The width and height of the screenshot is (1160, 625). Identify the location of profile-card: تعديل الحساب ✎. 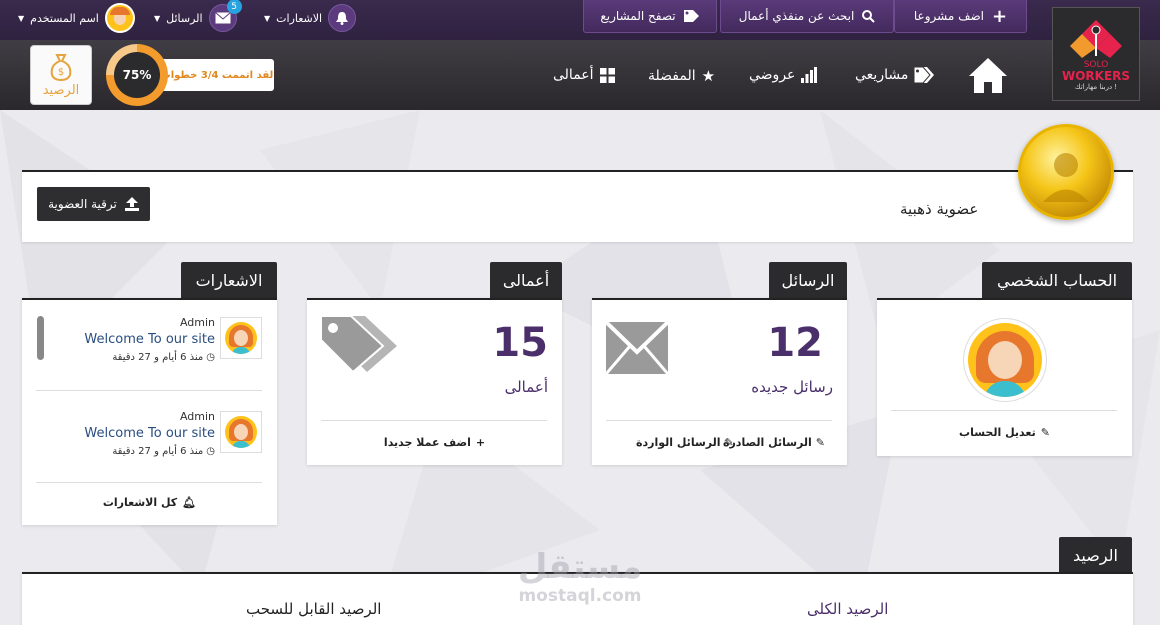
(1004, 377).